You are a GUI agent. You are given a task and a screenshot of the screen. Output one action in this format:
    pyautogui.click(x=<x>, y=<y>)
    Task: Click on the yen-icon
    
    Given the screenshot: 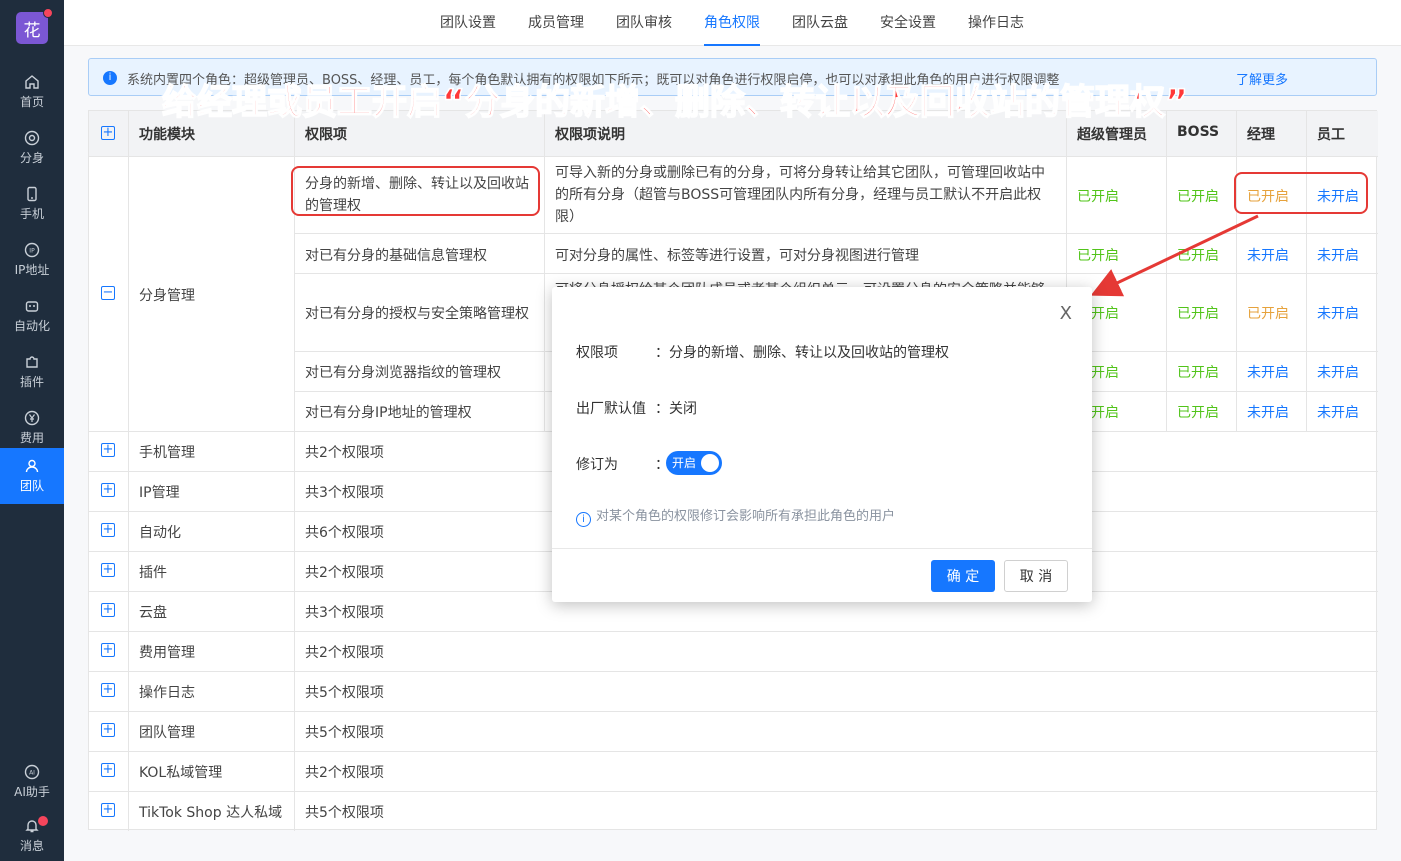 What is the action you would take?
    pyautogui.click(x=32, y=418)
    